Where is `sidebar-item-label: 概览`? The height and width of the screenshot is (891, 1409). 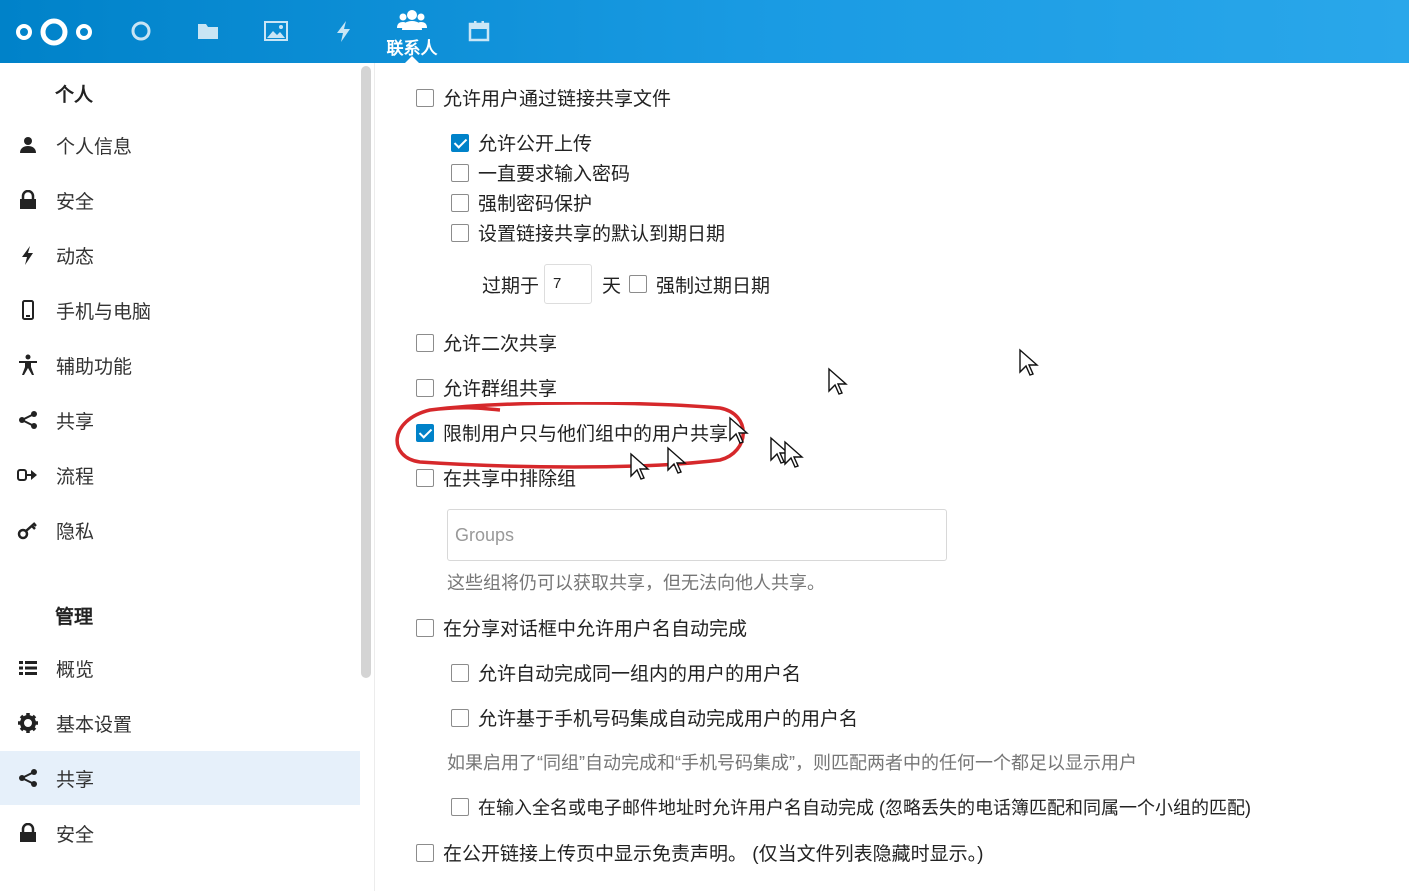
sidebar-item-label: 概览 is located at coordinates (75, 670).